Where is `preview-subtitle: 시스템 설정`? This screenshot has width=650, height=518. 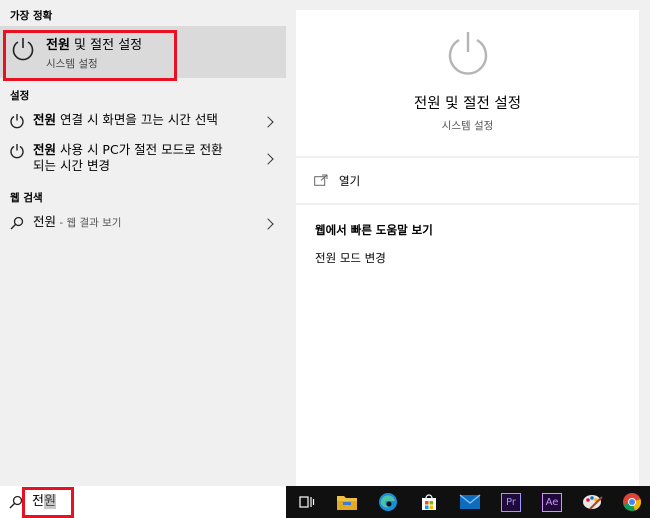 preview-subtitle: 시스템 설정 is located at coordinates (467, 126).